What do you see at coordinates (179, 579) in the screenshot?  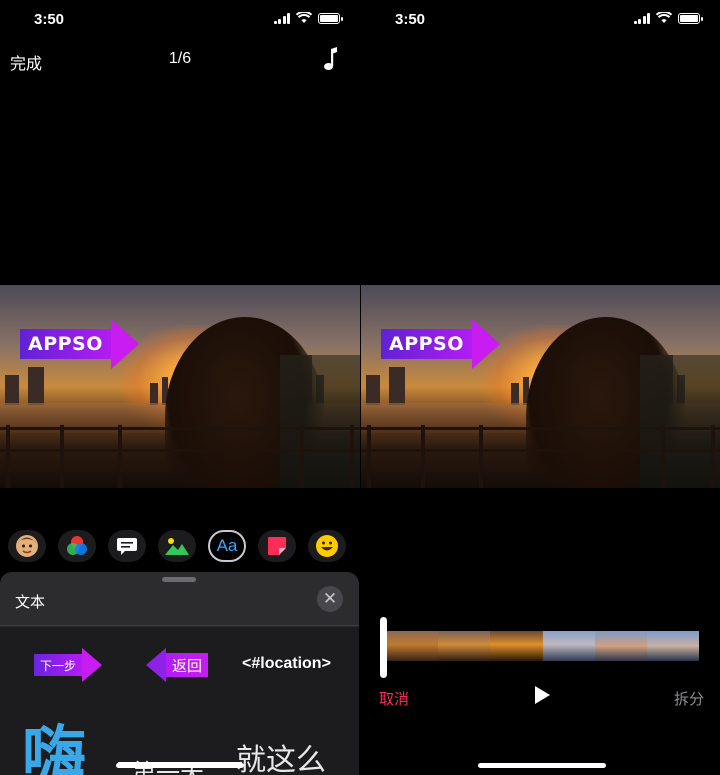 I see `sheet-grabber` at bounding box center [179, 579].